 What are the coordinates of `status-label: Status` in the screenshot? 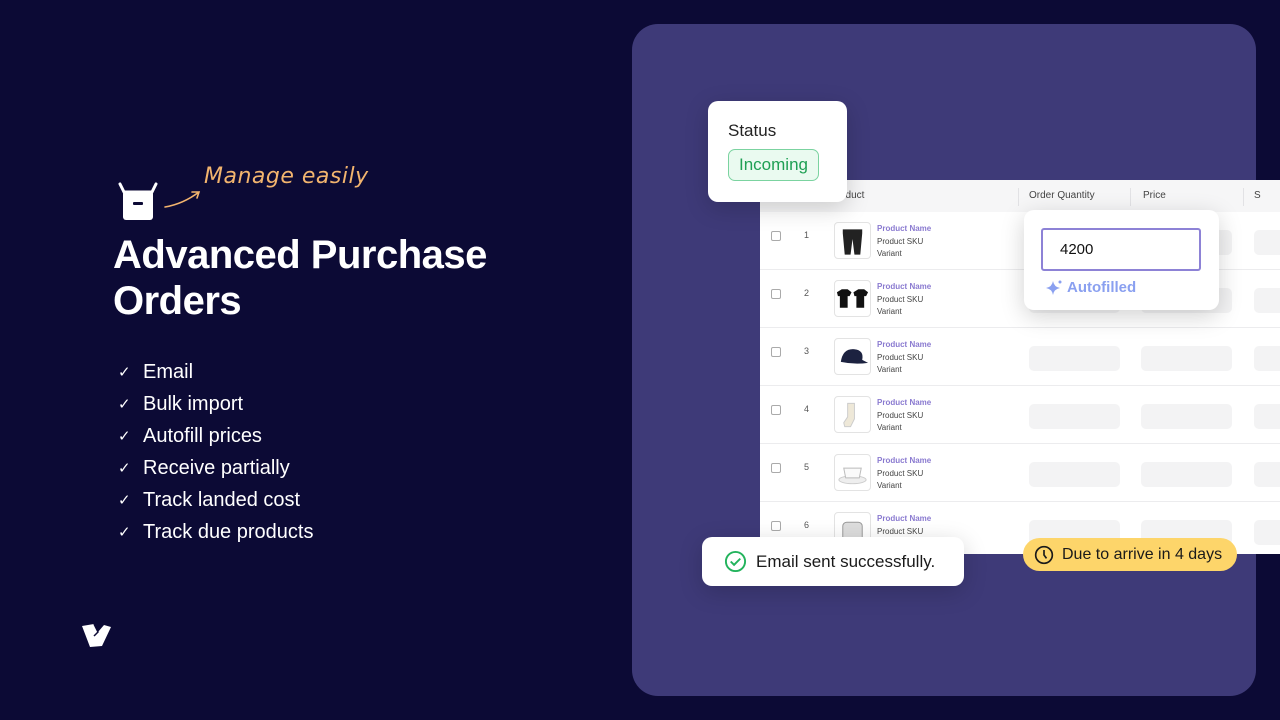 It's located at (752, 130).